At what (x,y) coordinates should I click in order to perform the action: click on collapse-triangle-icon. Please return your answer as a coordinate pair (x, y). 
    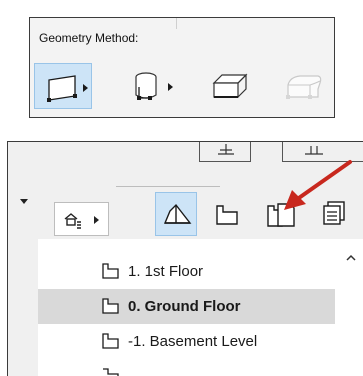
    Looking at the image, I should click on (24, 201).